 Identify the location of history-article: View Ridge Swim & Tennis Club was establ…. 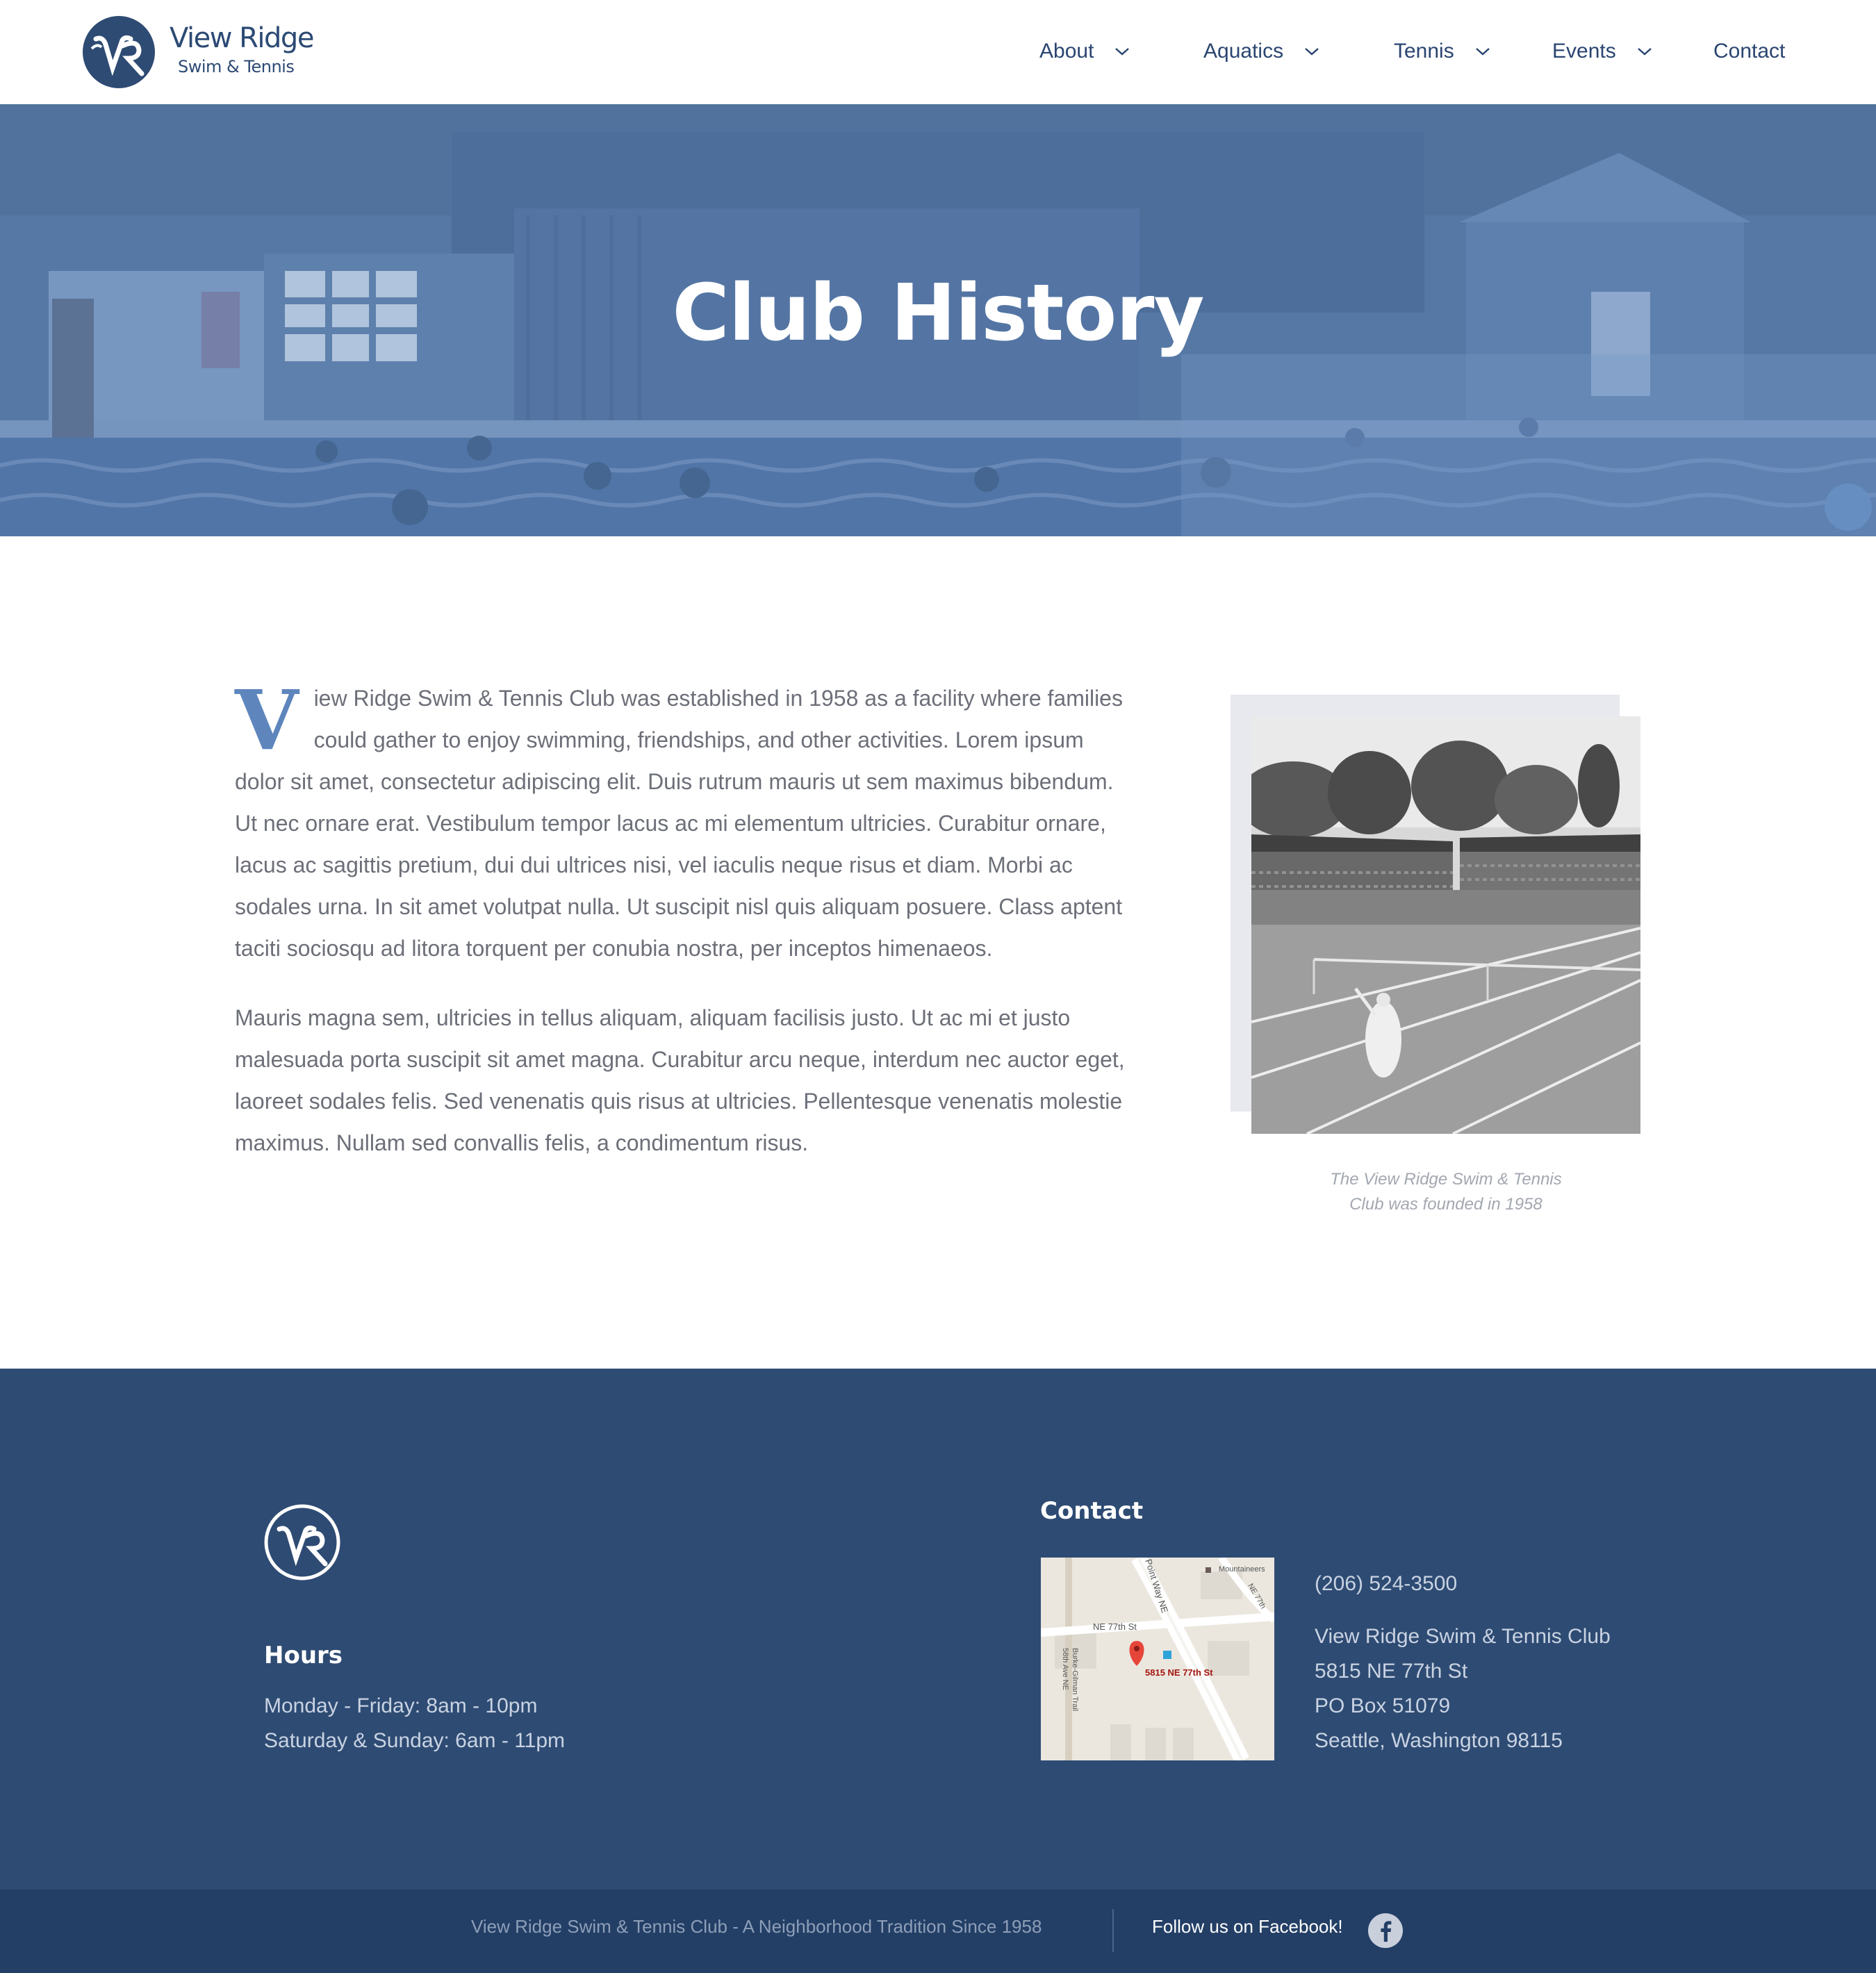
(683, 934).